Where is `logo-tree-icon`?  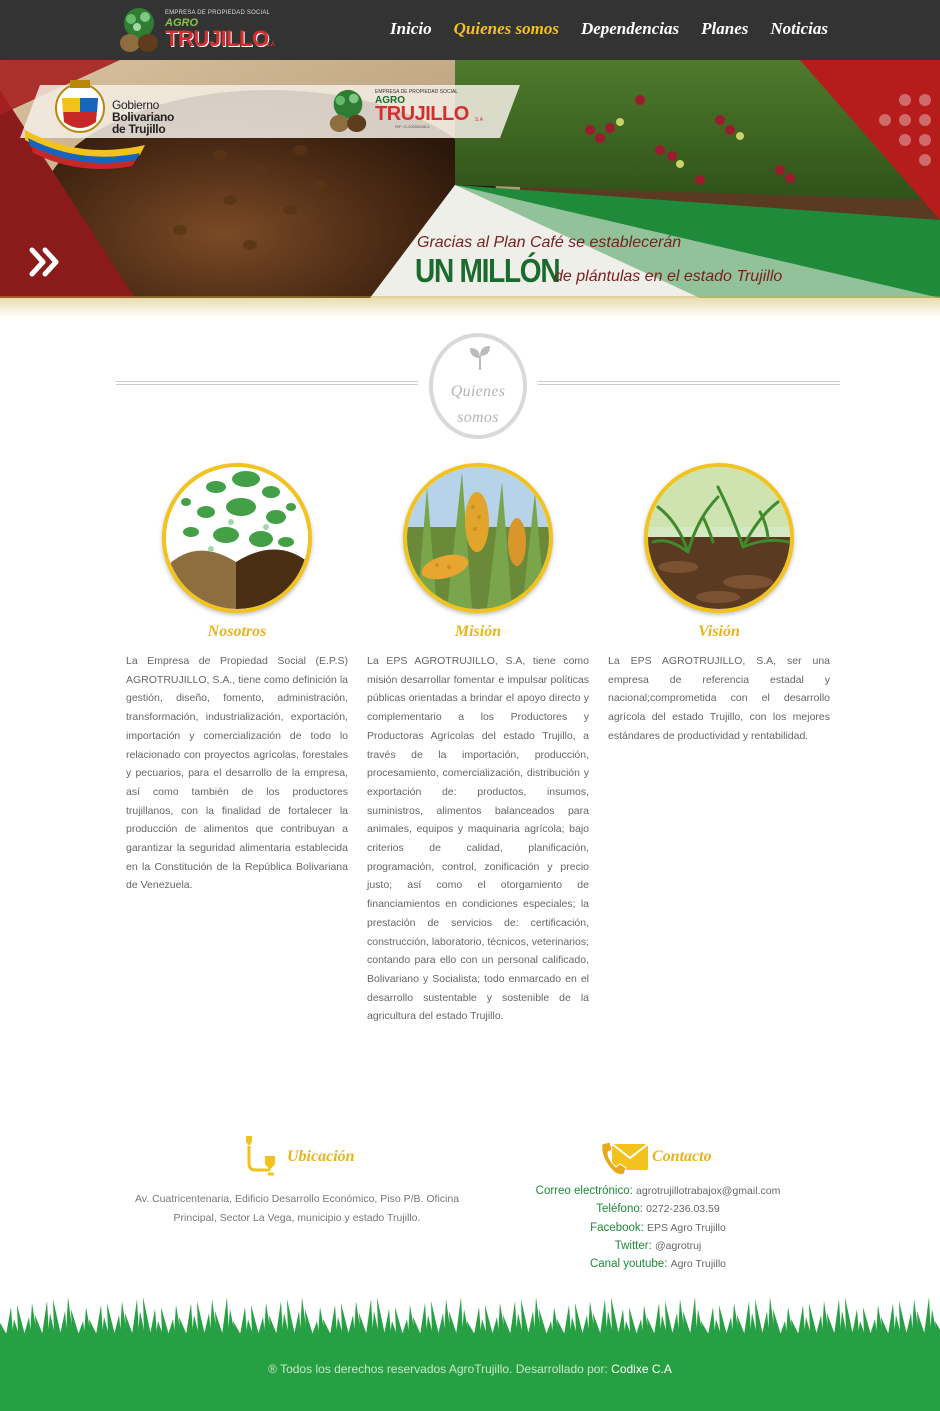 logo-tree-icon is located at coordinates (139, 30).